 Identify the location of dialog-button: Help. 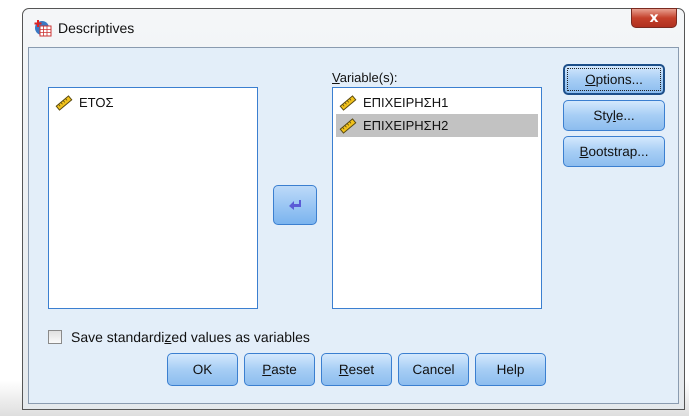
(510, 369).